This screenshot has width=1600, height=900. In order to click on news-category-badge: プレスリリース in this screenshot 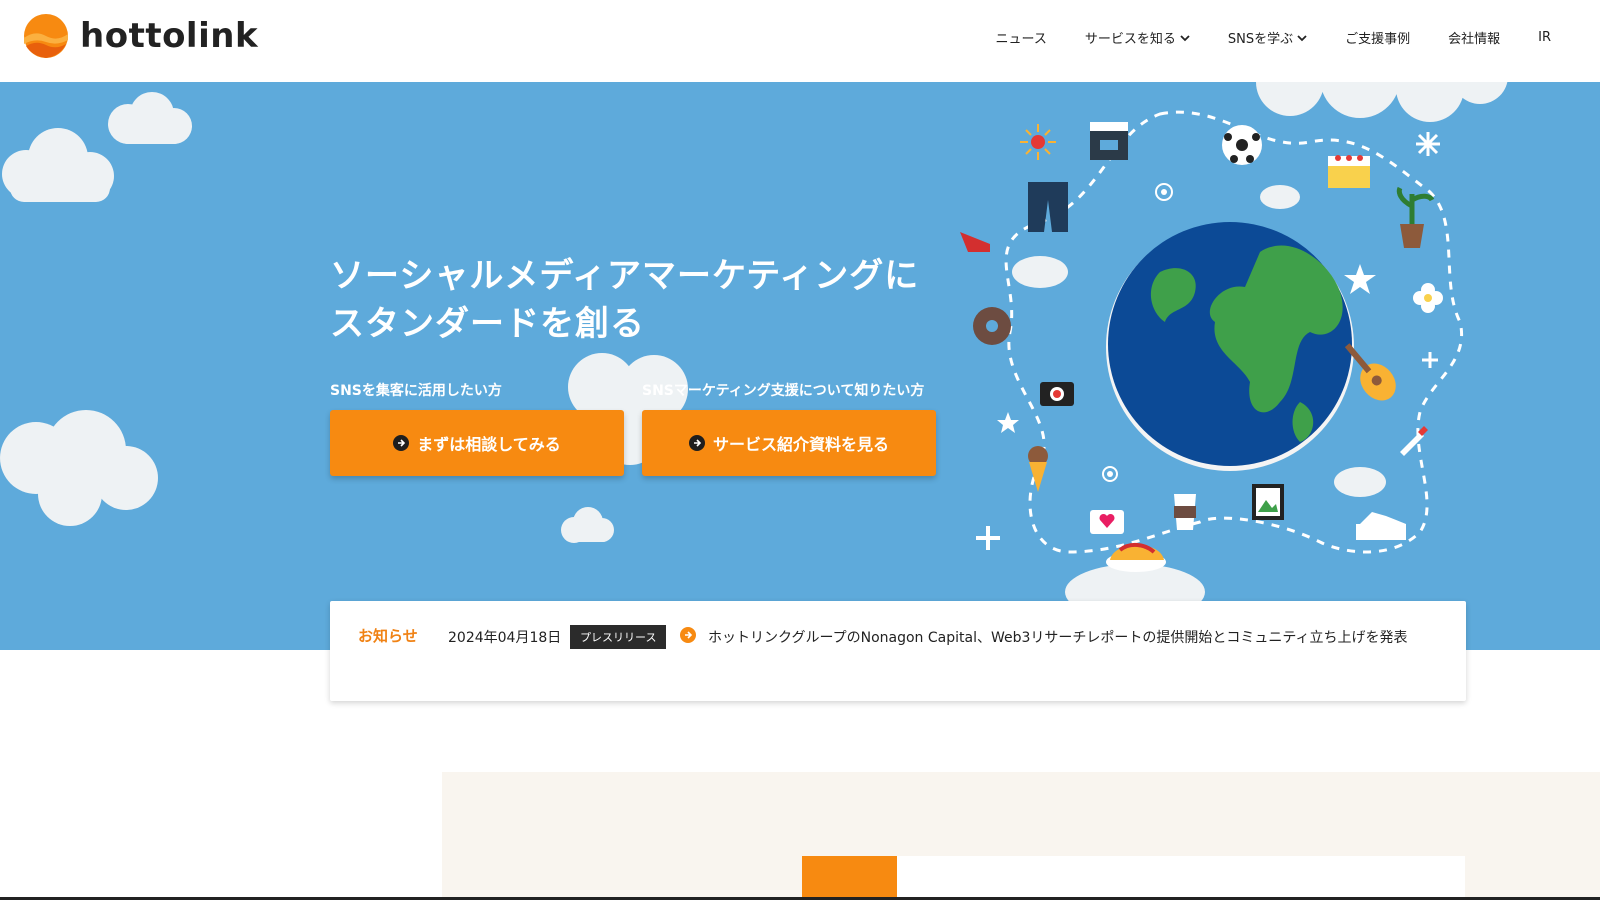, I will do `click(618, 637)`.